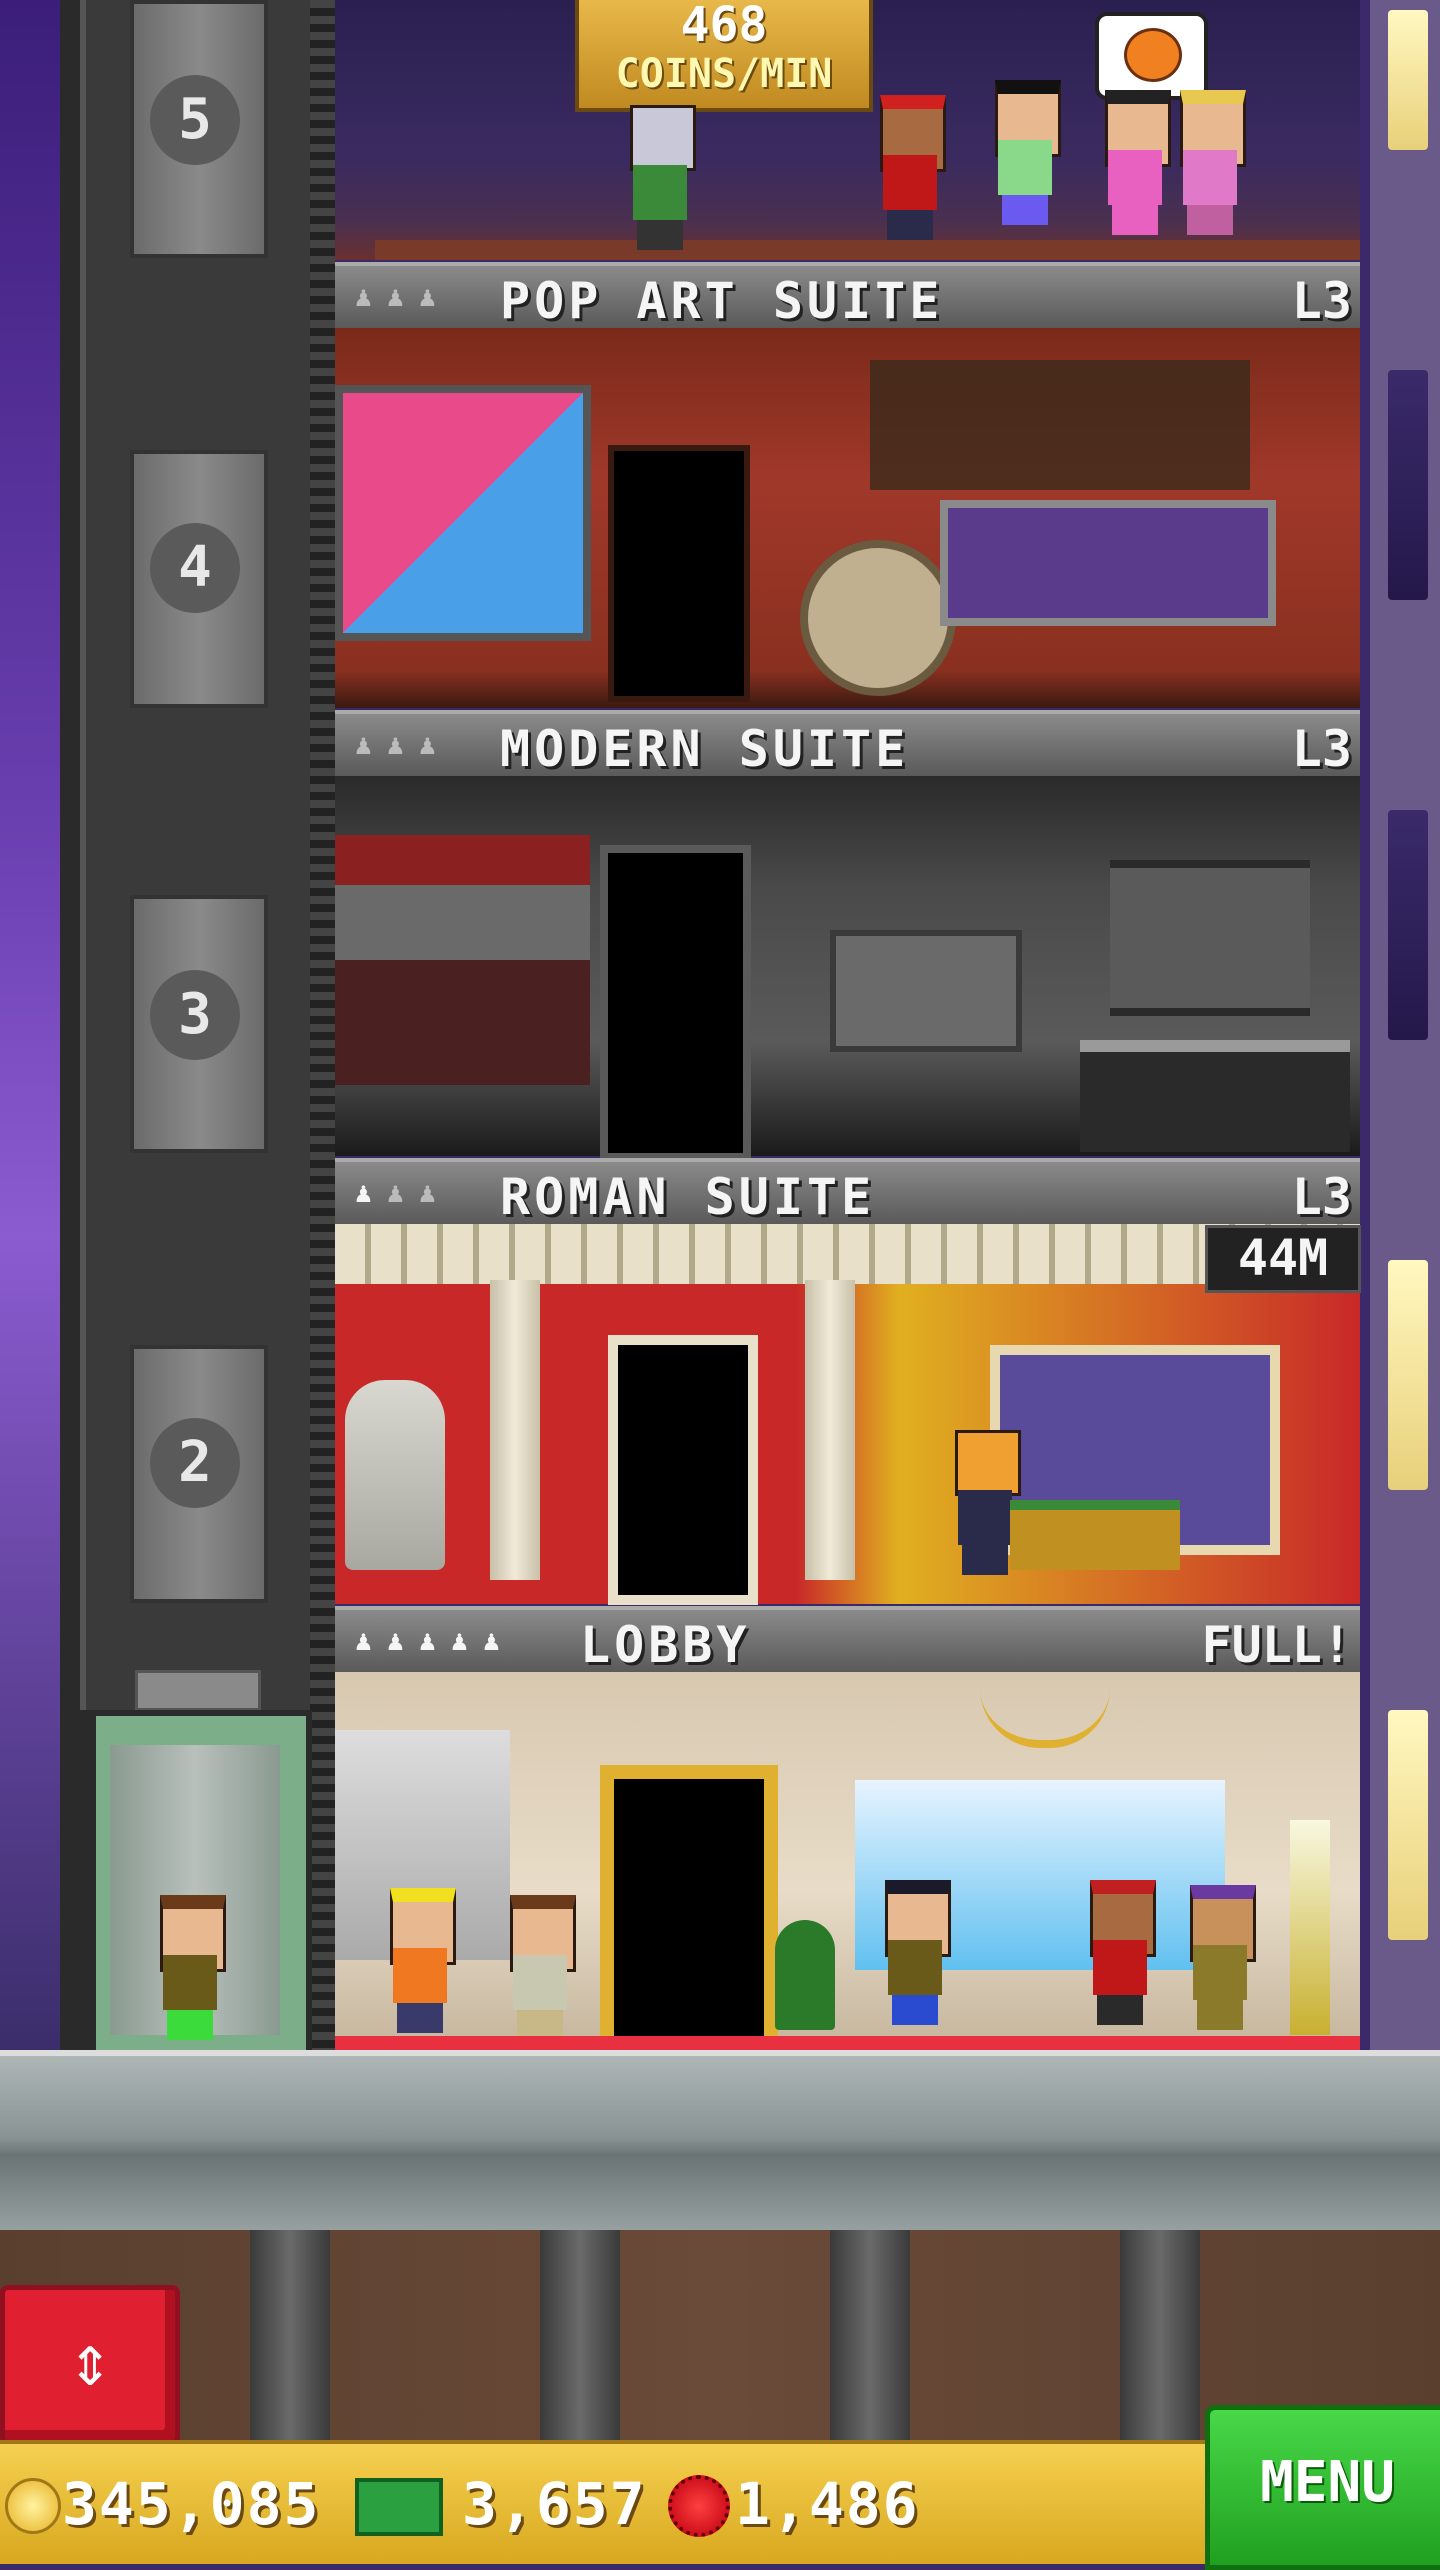  I want to click on floor-label-lobby: ♟ ♟ ♟ ♟ ♟ LOBBY FULL!, so click(847, 1641).